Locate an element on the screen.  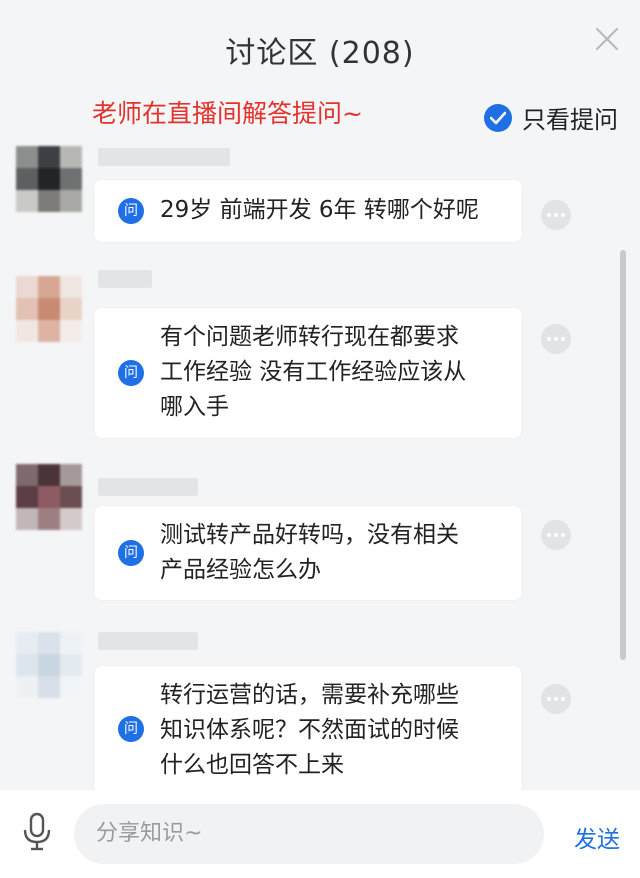
composer-bar: 分享知识~ 发送 is located at coordinates (320, 834).